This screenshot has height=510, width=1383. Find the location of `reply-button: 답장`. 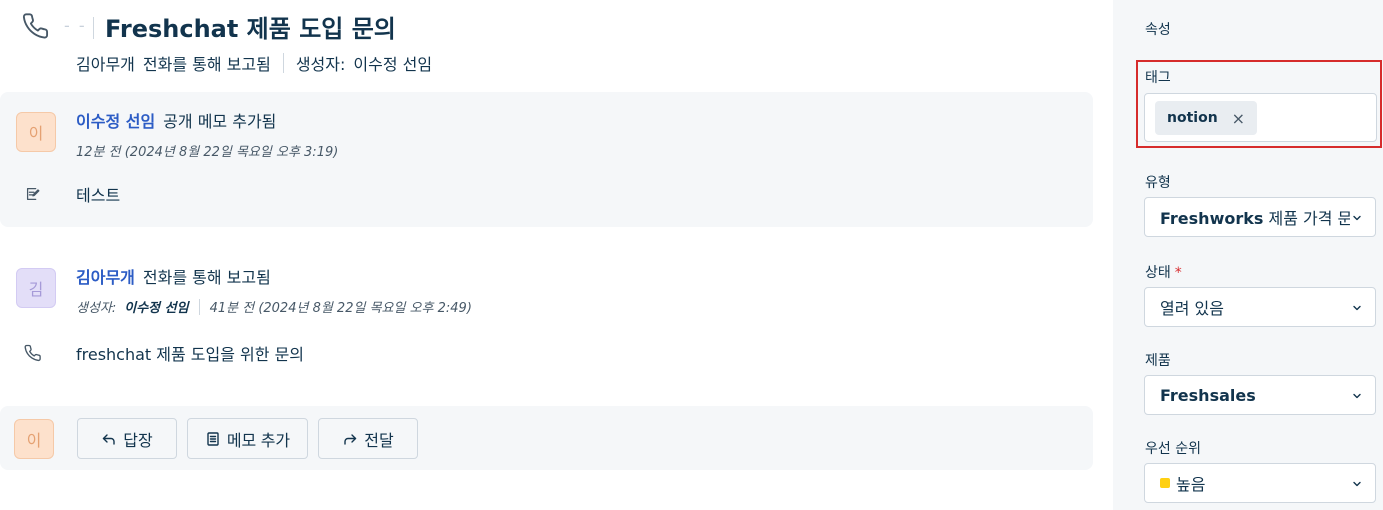

reply-button: 답장 is located at coordinates (127, 438).